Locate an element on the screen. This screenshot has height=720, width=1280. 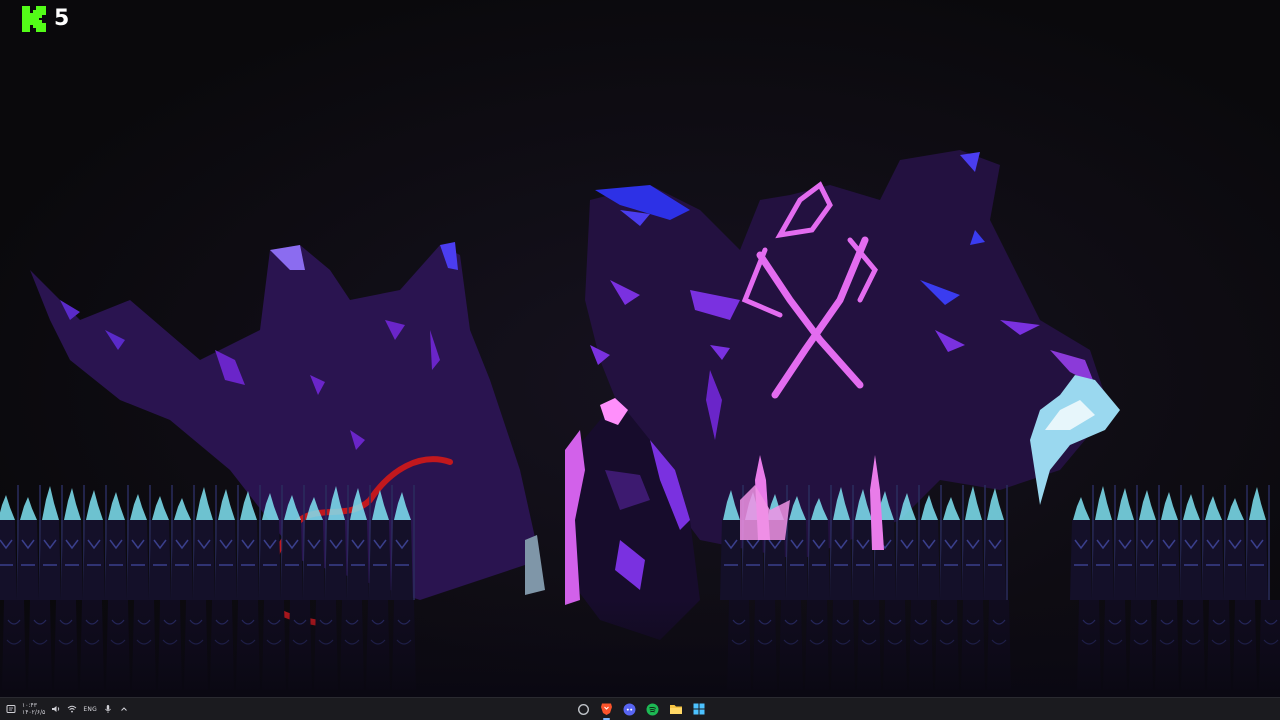
clock-time: ۱۰:۴۳ is located at coordinates (29, 705).